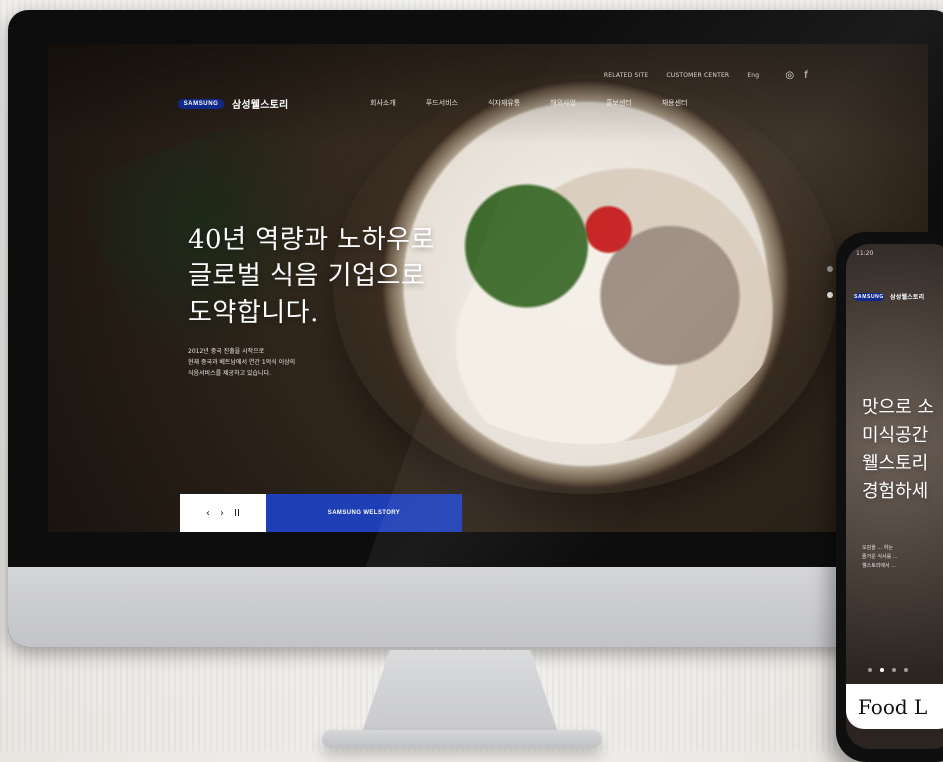 This screenshot has height=762, width=943. What do you see at coordinates (229, 373) in the screenshot?
I see `hero-description-line-3: 식음서비스를 제공하고 있습니다.` at bounding box center [229, 373].